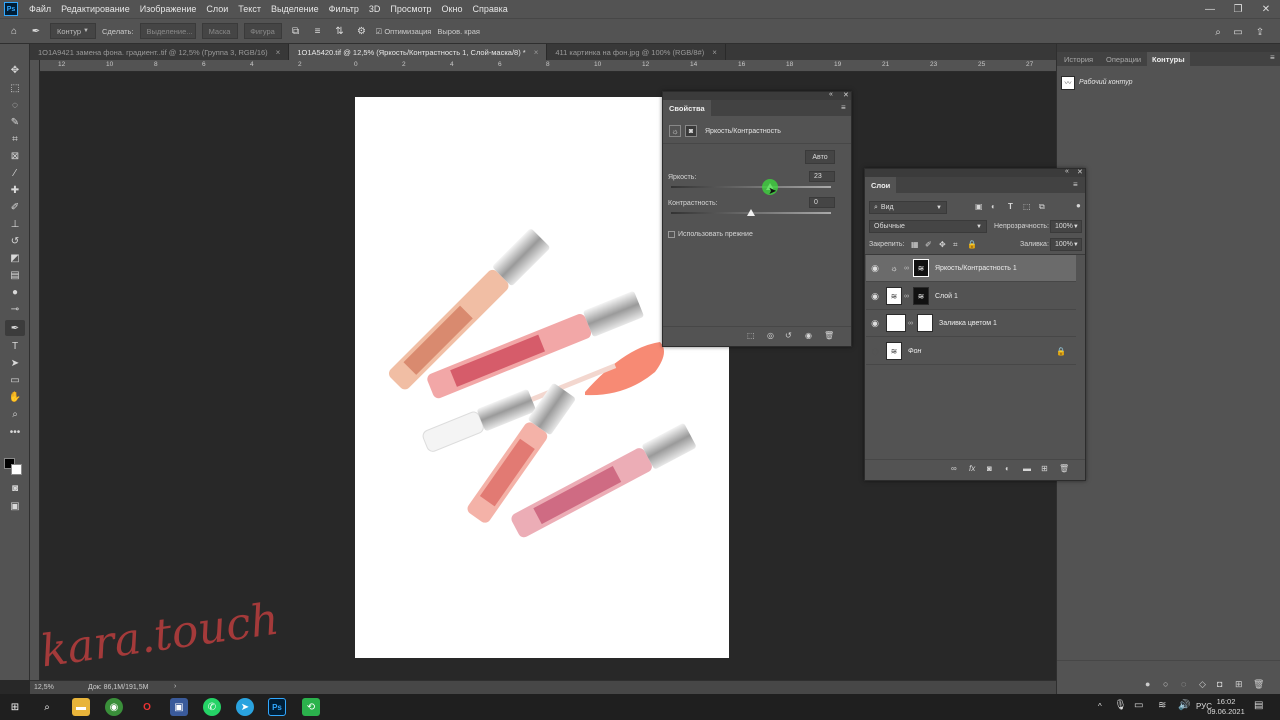 This screenshot has width=1280, height=720. Describe the element at coordinates (452, 9) in the screenshot. I see `menu-window: Окно` at that location.